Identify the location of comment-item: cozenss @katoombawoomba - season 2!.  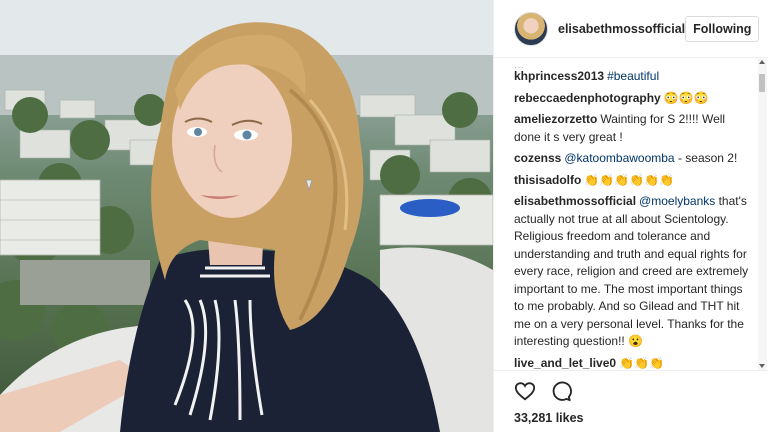
(631, 159).